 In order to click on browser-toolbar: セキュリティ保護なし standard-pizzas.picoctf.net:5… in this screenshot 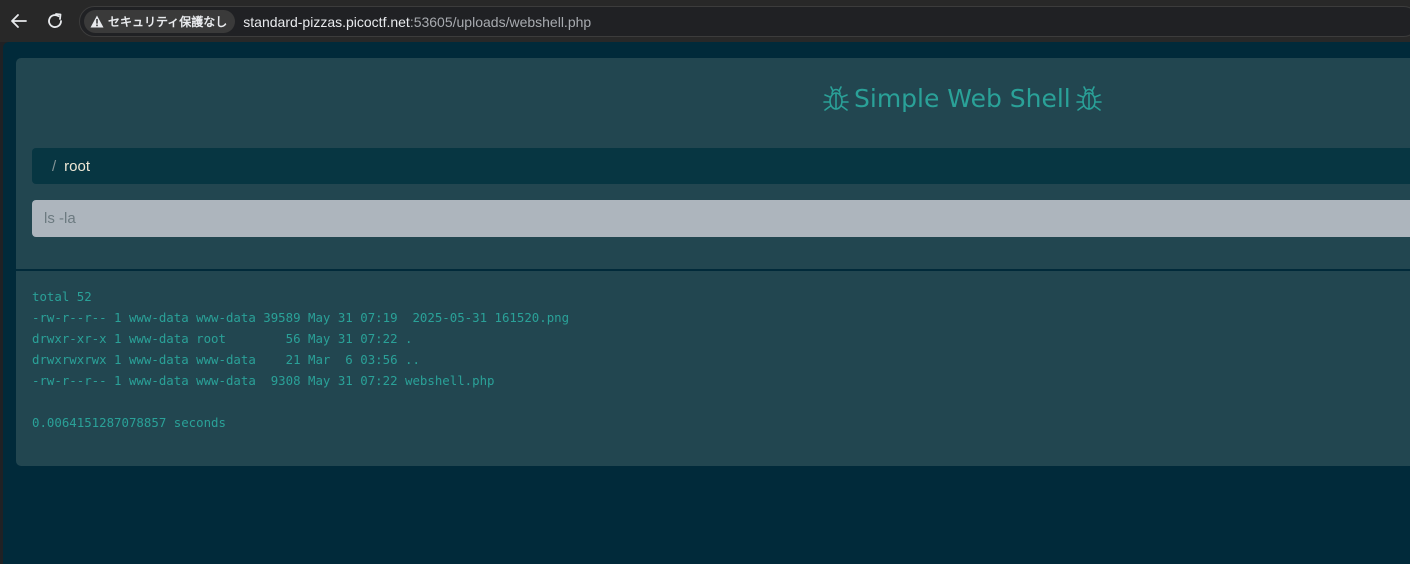, I will do `click(705, 21)`.